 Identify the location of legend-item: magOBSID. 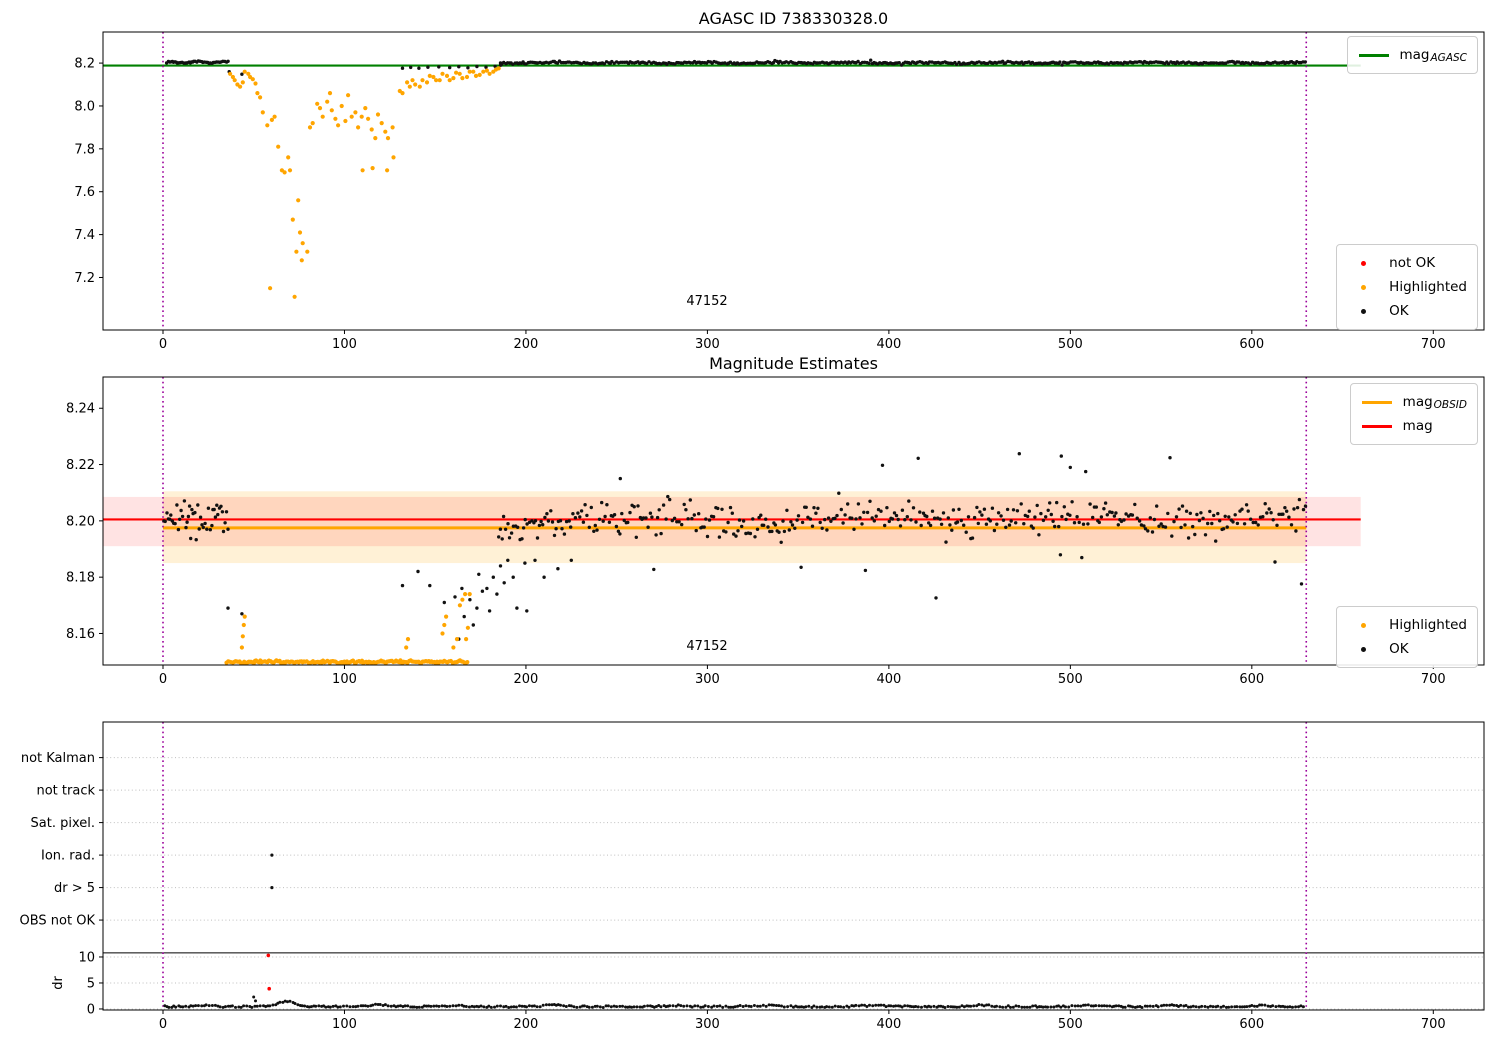
(1413, 402).